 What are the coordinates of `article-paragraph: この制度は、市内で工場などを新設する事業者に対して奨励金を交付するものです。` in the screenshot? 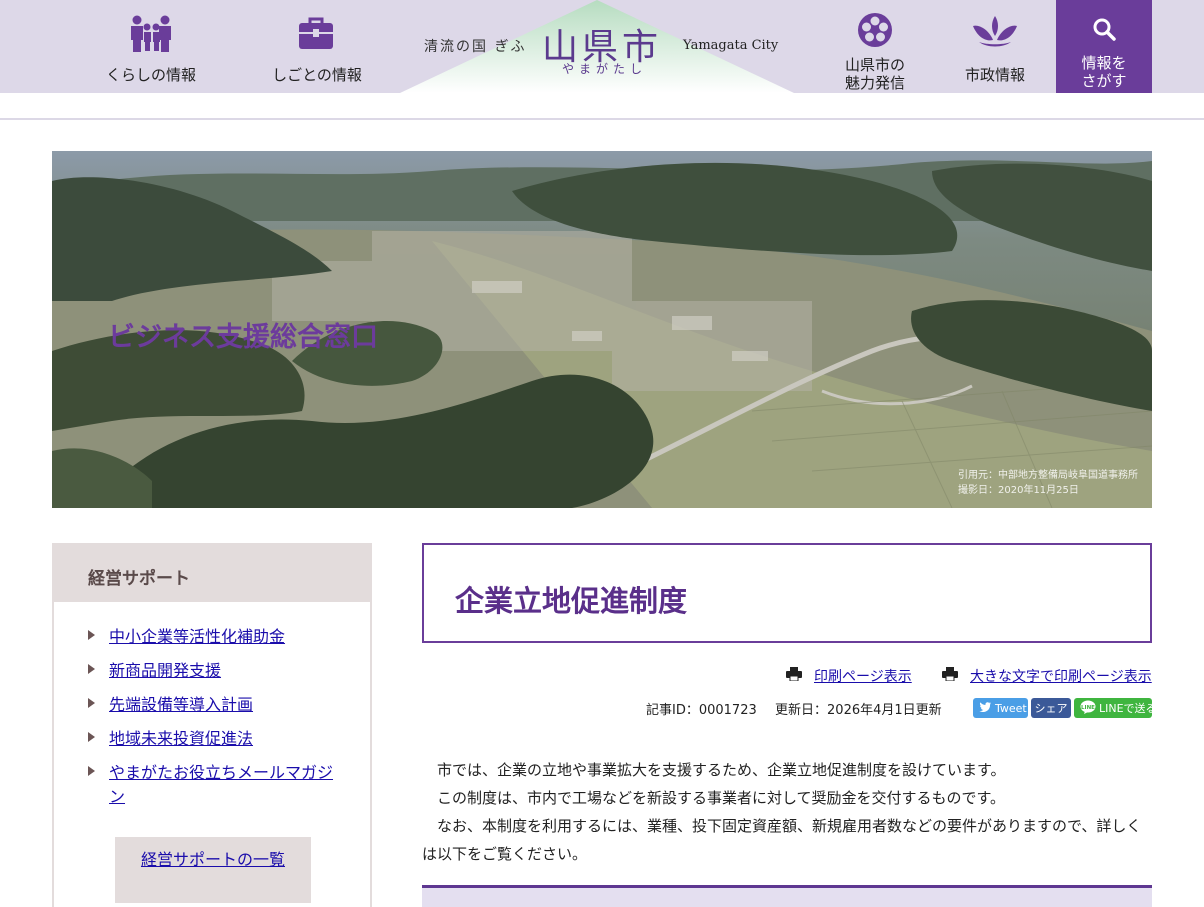 It's located at (721, 798).